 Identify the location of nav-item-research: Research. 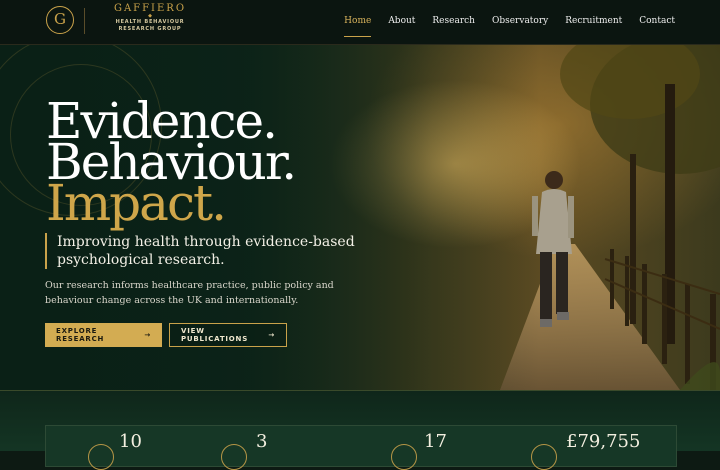
(453, 21).